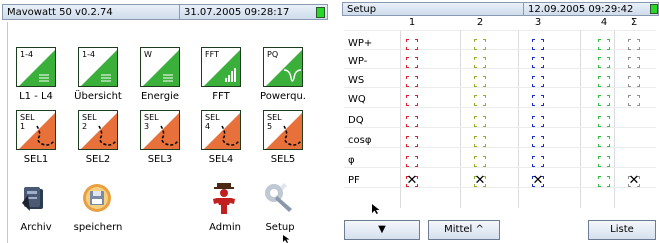  What do you see at coordinates (27, 54) in the screenshot?
I see `tile-code: 1-4` at bounding box center [27, 54].